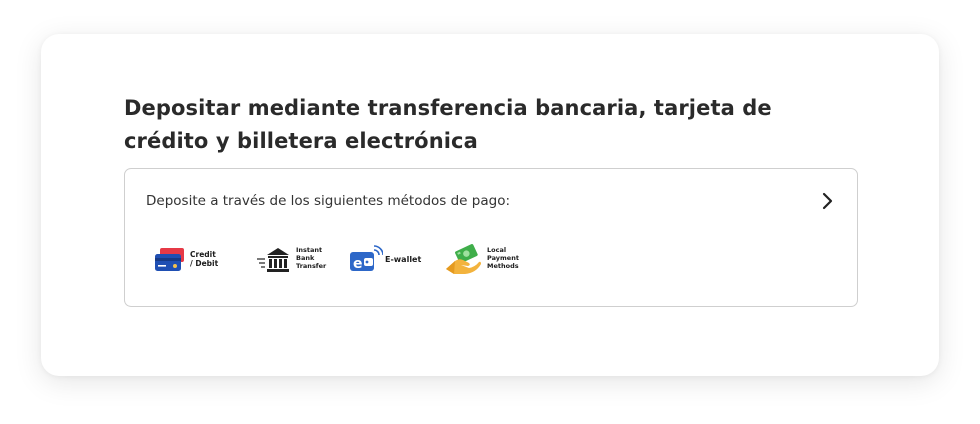 This screenshot has height=424, width=980. What do you see at coordinates (403, 259) in the screenshot?
I see `payment-method-label: E-wallet` at bounding box center [403, 259].